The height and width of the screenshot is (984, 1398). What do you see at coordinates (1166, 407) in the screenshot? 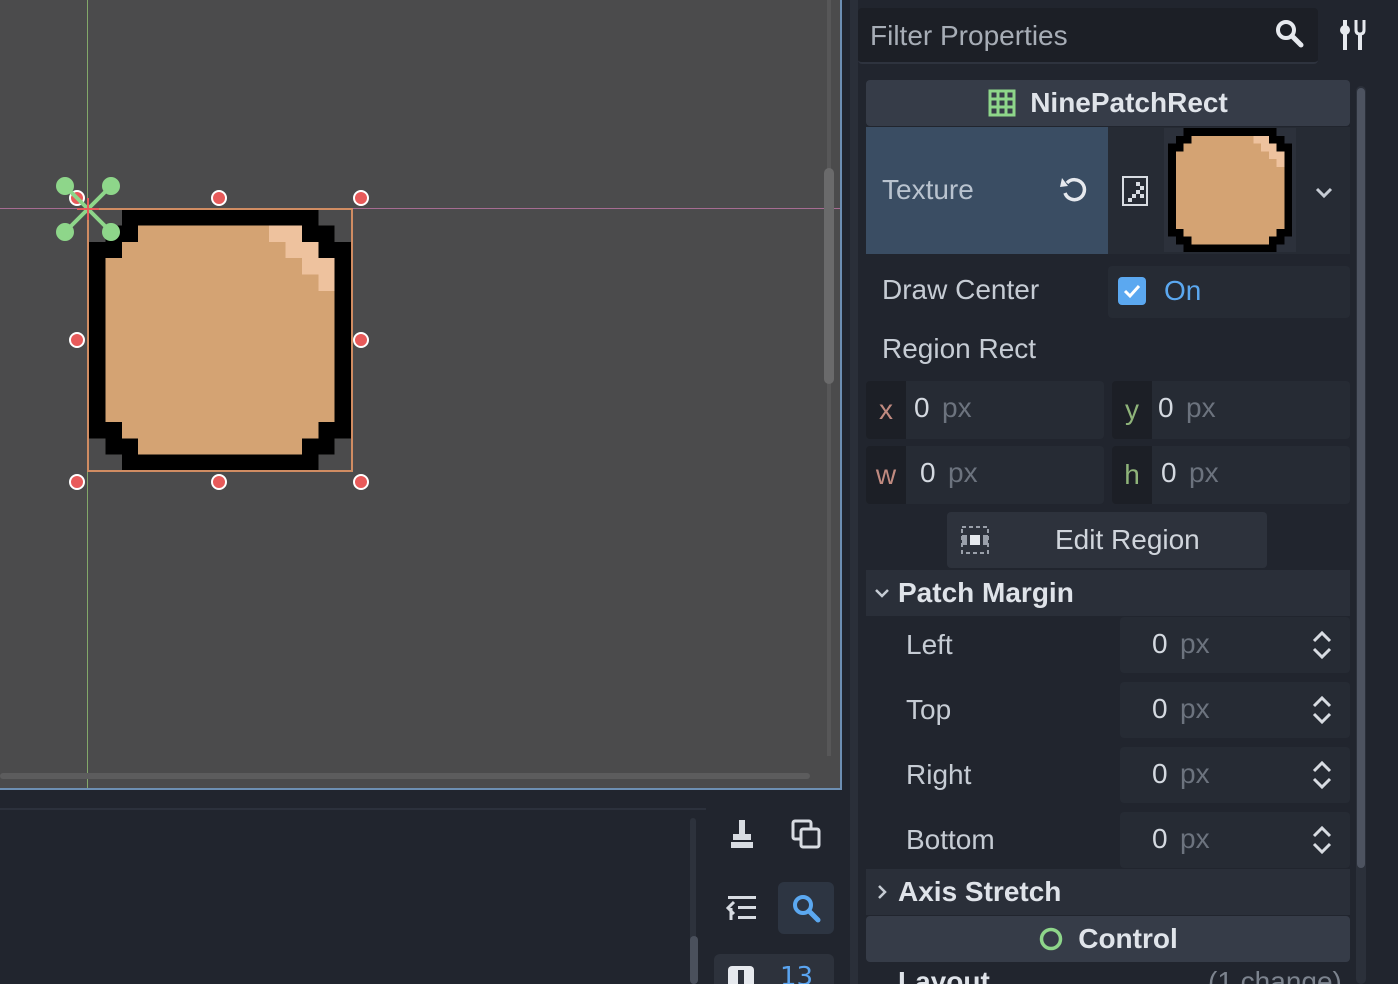
I see `region-y-value: 0` at bounding box center [1166, 407].